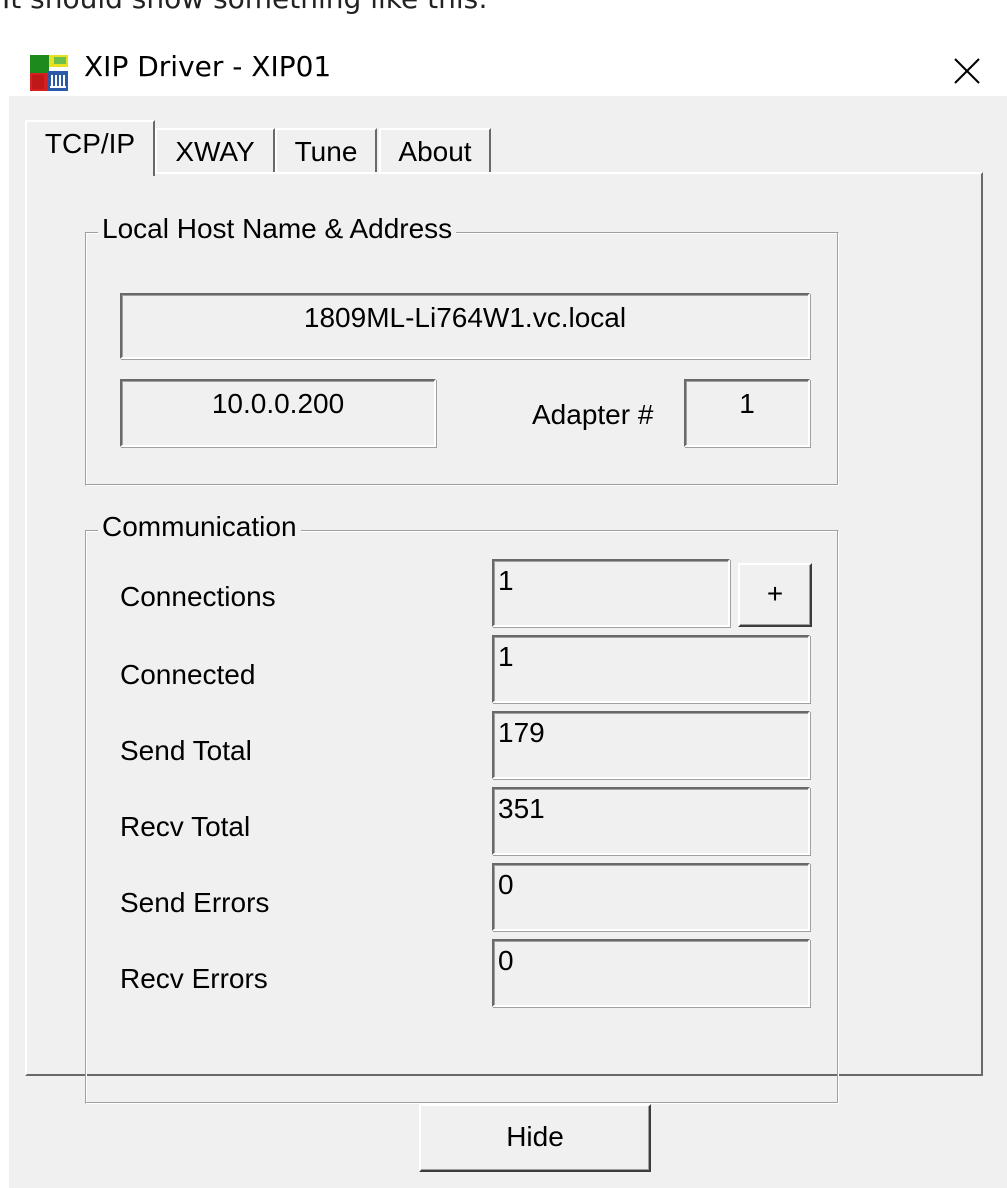 This screenshot has height=1188, width=1007. I want to click on recv-errors-label: Recv Errors, so click(194, 978).